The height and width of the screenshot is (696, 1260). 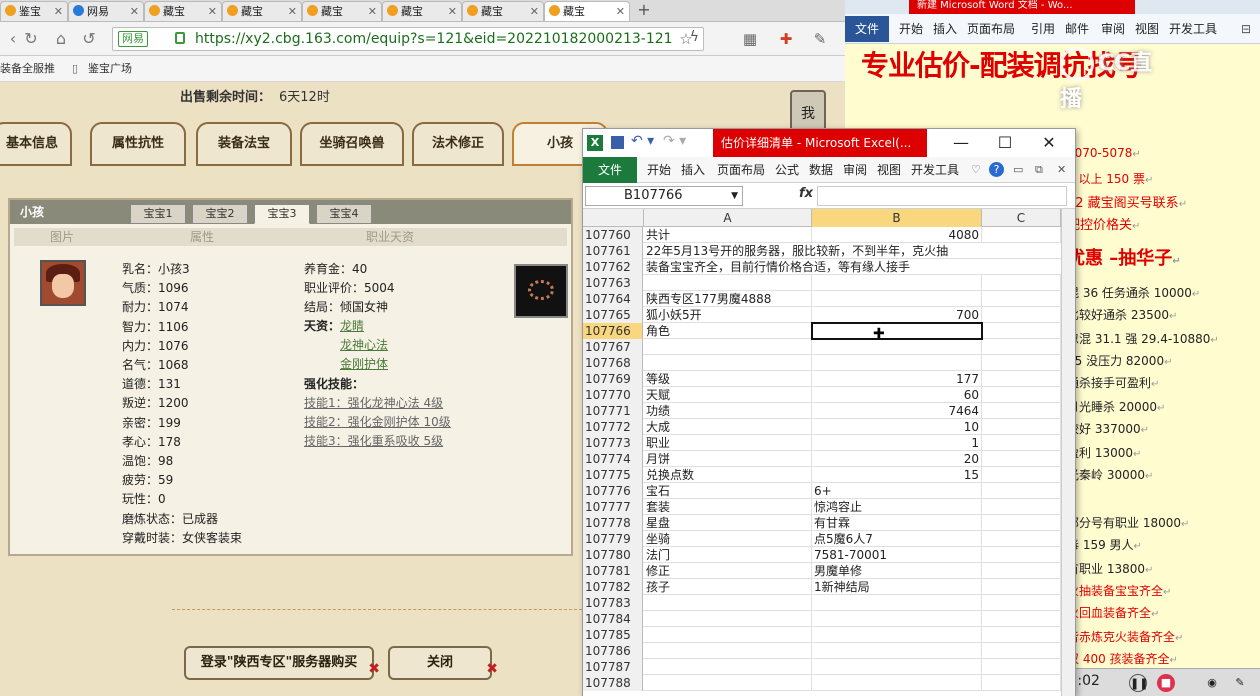 What do you see at coordinates (34, 11) in the screenshot?
I see `browser-tab: 鉴宝 ✕` at bounding box center [34, 11].